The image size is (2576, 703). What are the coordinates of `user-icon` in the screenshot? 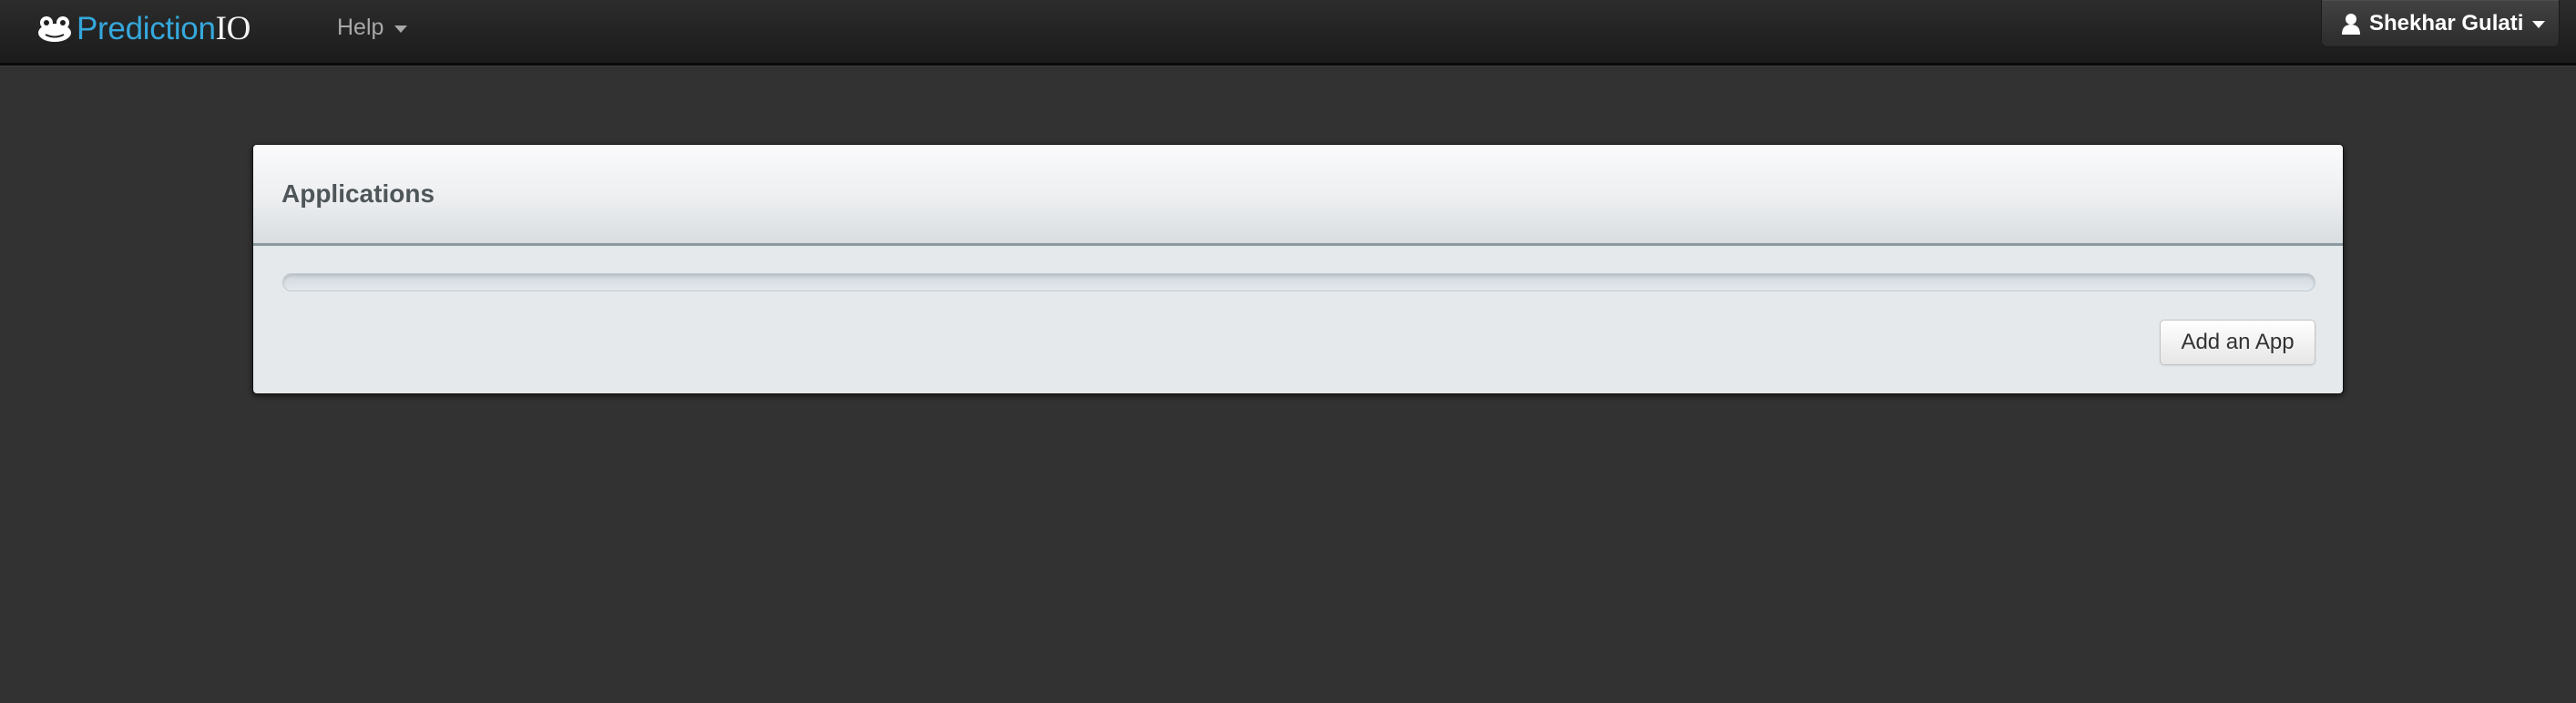 It's located at (2351, 24).